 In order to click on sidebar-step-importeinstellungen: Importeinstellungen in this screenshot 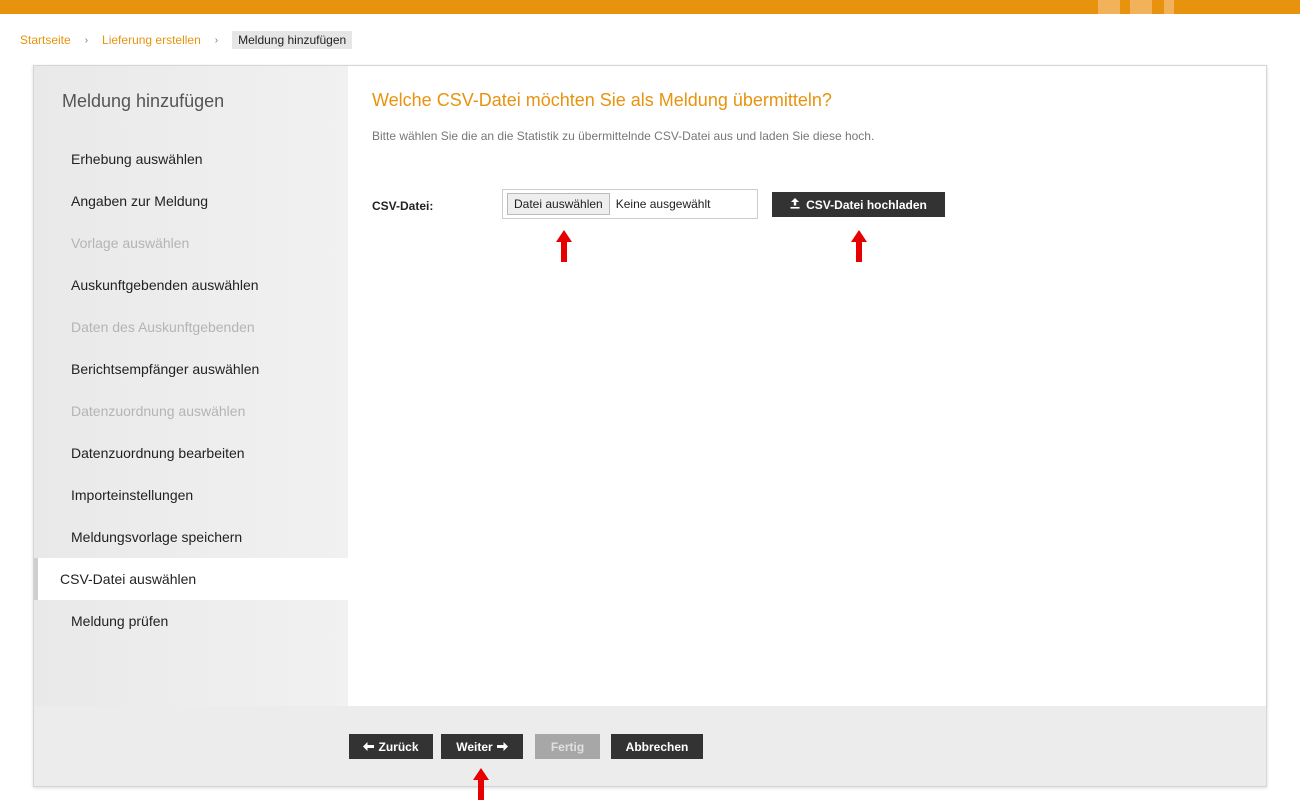, I will do `click(191, 495)`.